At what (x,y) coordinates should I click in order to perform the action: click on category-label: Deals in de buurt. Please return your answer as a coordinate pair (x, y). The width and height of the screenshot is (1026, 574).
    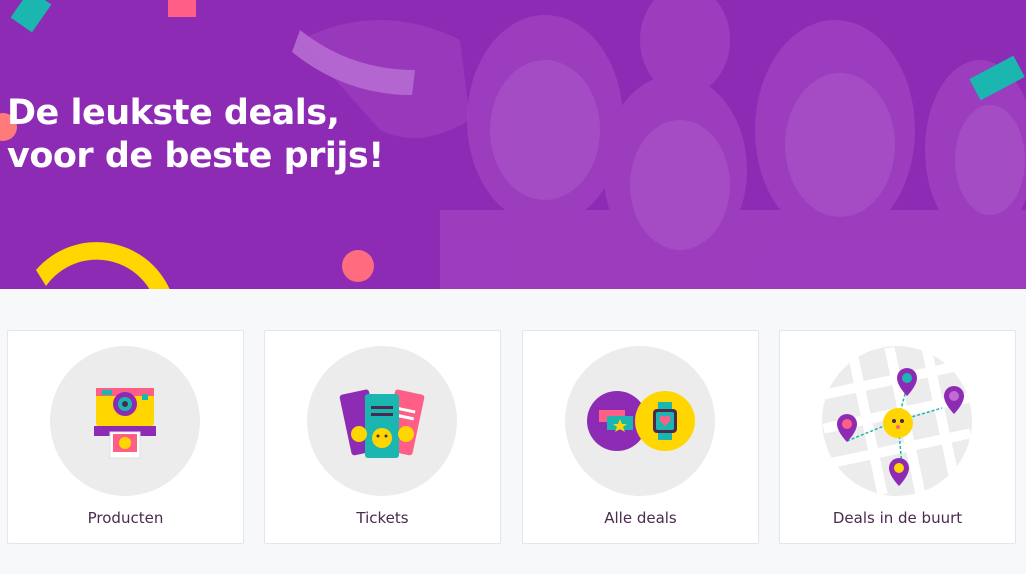
    Looking at the image, I should click on (897, 518).